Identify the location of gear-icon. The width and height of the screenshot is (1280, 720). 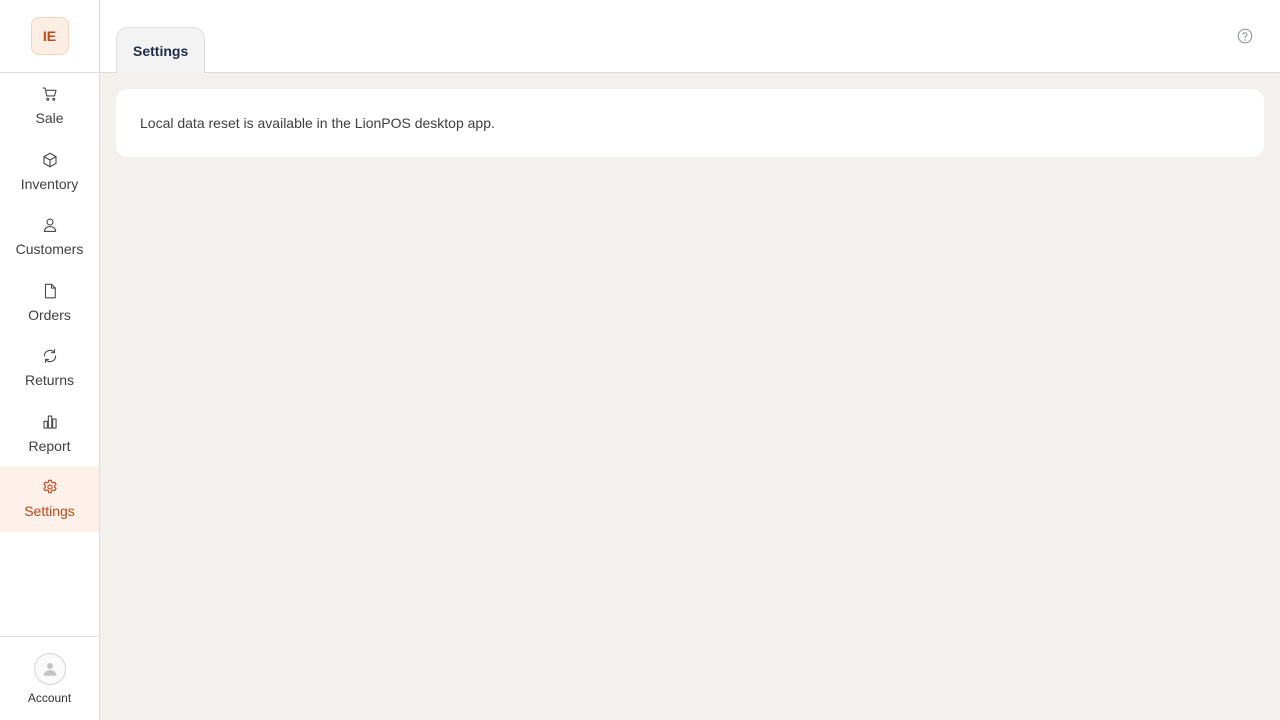
(49, 486).